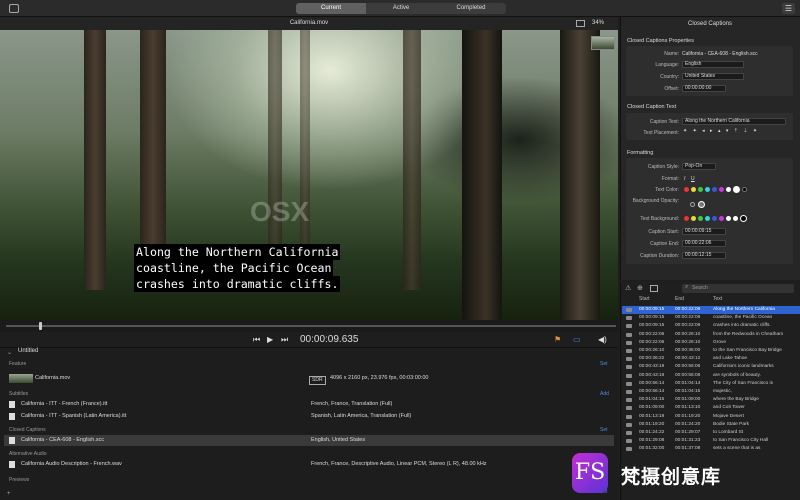  I want to click on caption-search-input: Search, so click(738, 288).